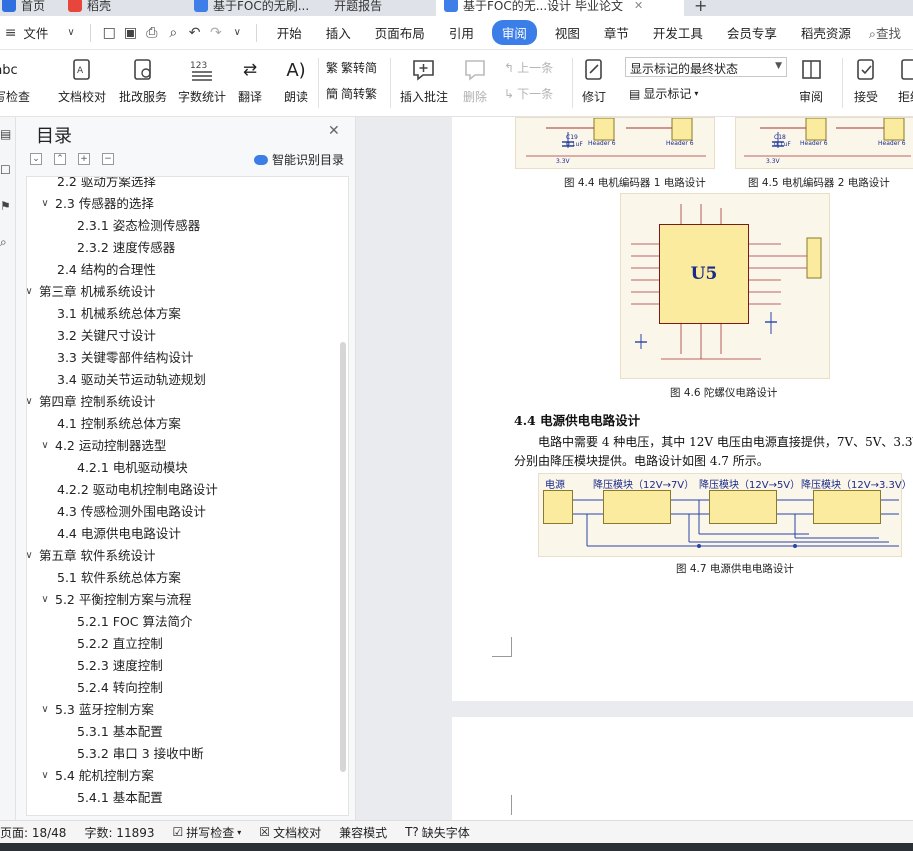 This screenshot has width=913, height=851. Describe the element at coordinates (338, 32) in the screenshot. I see `menu-insert: 插入` at that location.